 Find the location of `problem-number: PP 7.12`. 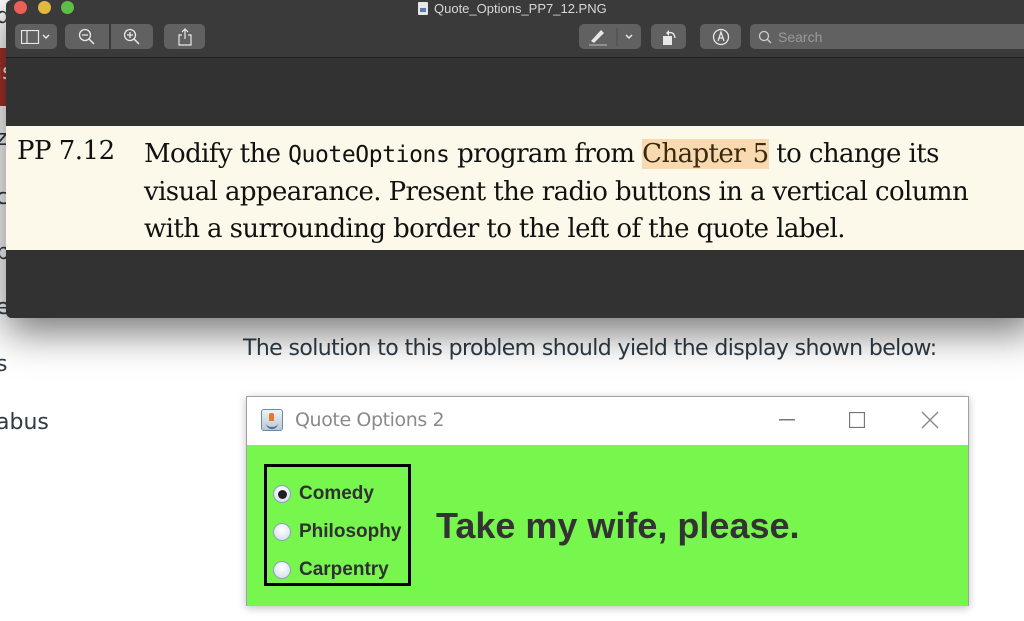

problem-number: PP 7.12 is located at coordinates (66, 151).